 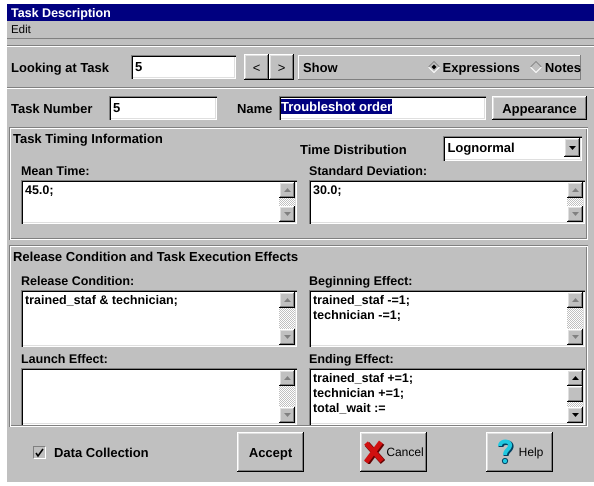 What do you see at coordinates (159, 318) in the screenshot?
I see `text-area: trained_staf & technician;` at bounding box center [159, 318].